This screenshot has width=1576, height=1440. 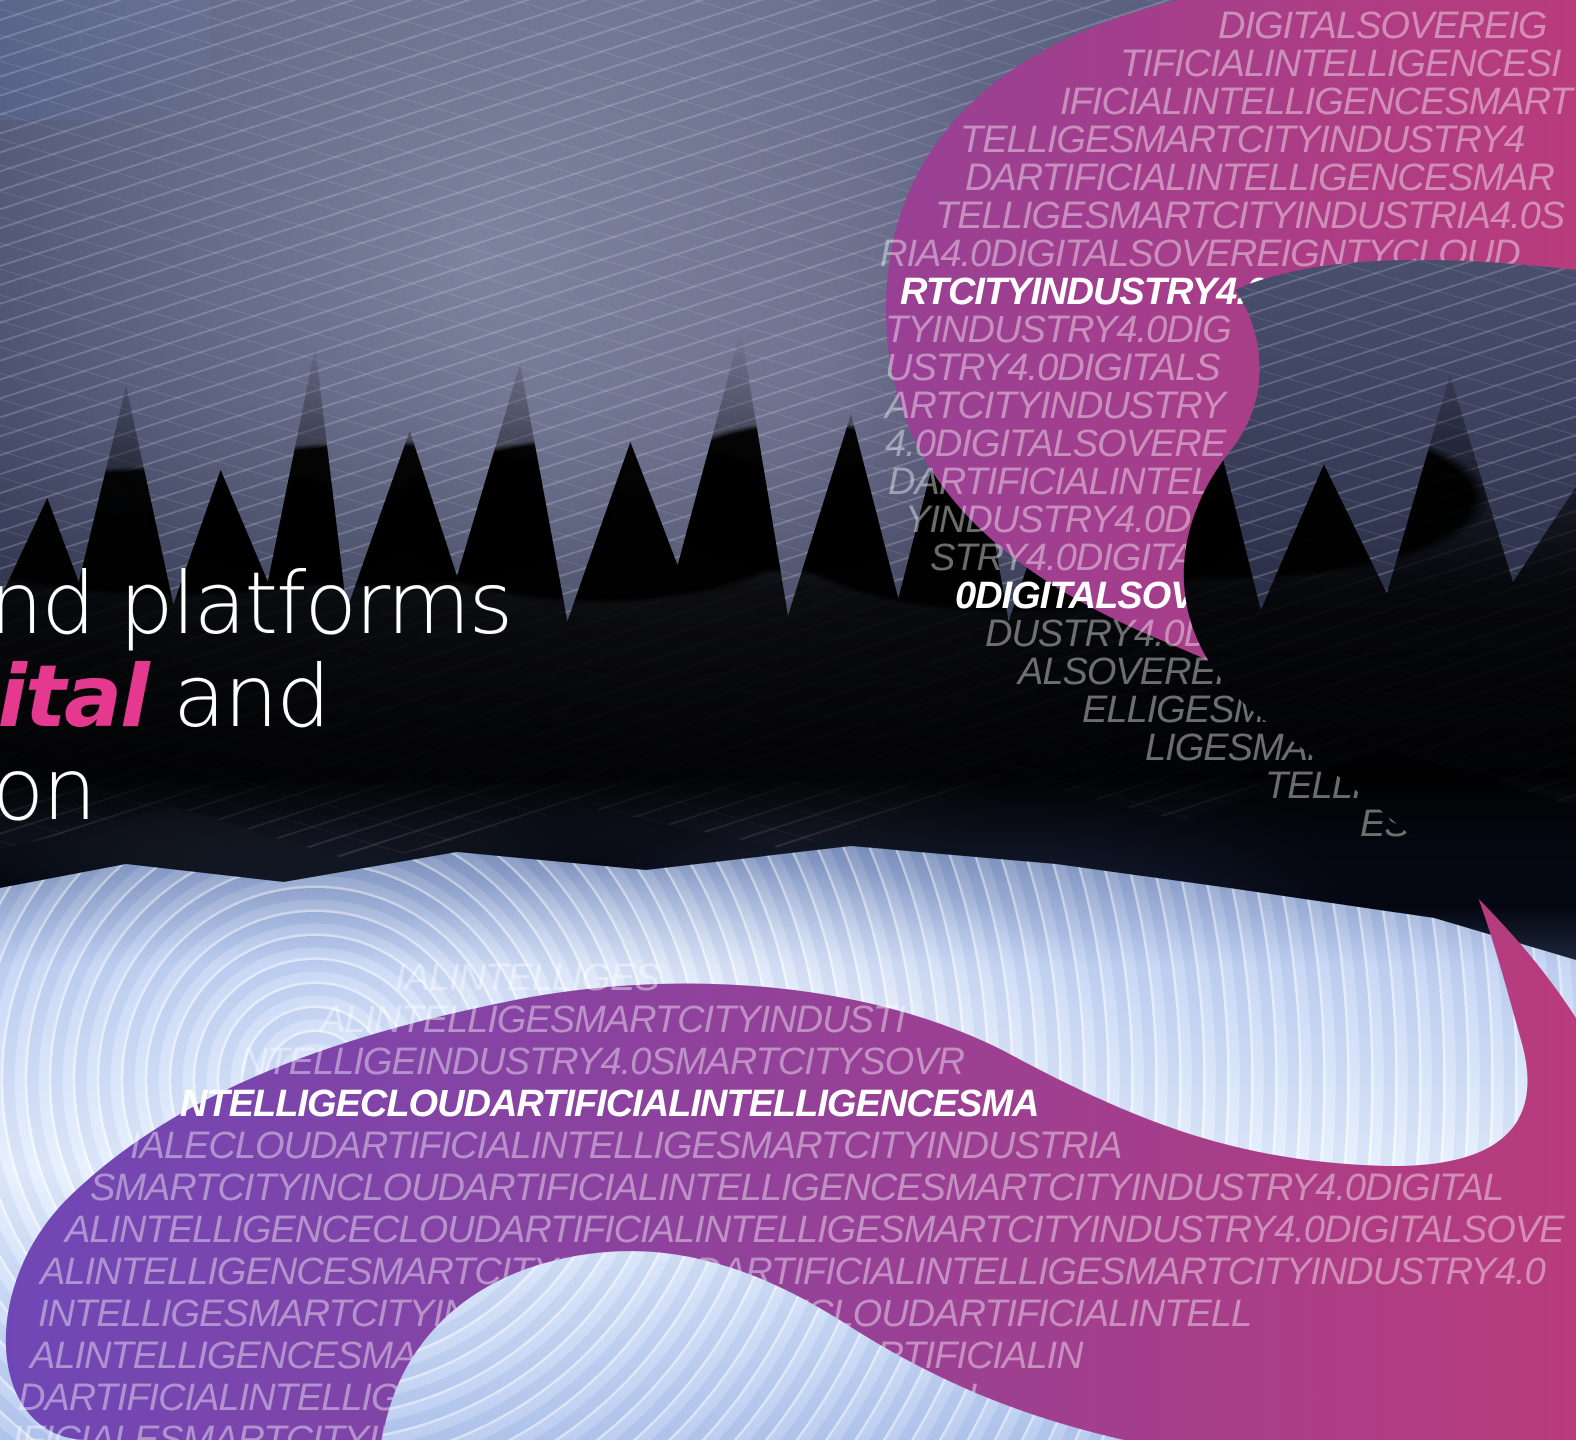 I want to click on top-s-text-row: STRY4.0DIGITALSOVEREIGN, so click(x=1181, y=558).